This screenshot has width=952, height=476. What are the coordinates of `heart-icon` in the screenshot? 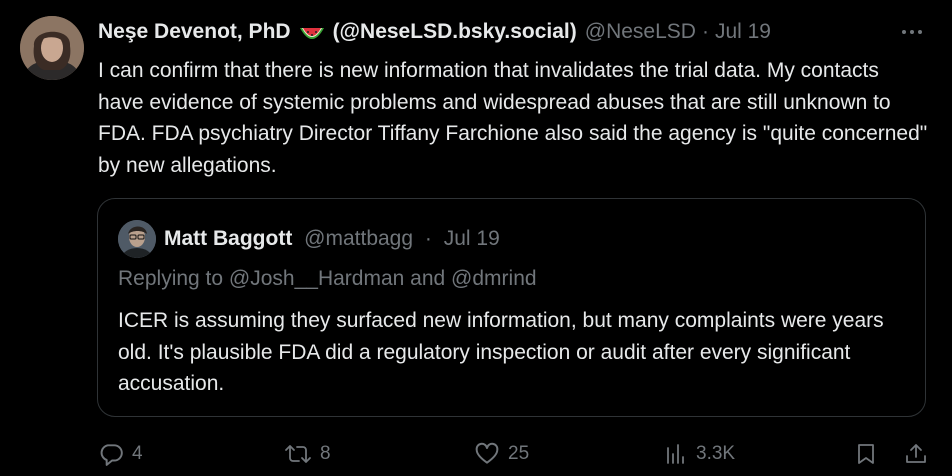 It's located at (487, 453).